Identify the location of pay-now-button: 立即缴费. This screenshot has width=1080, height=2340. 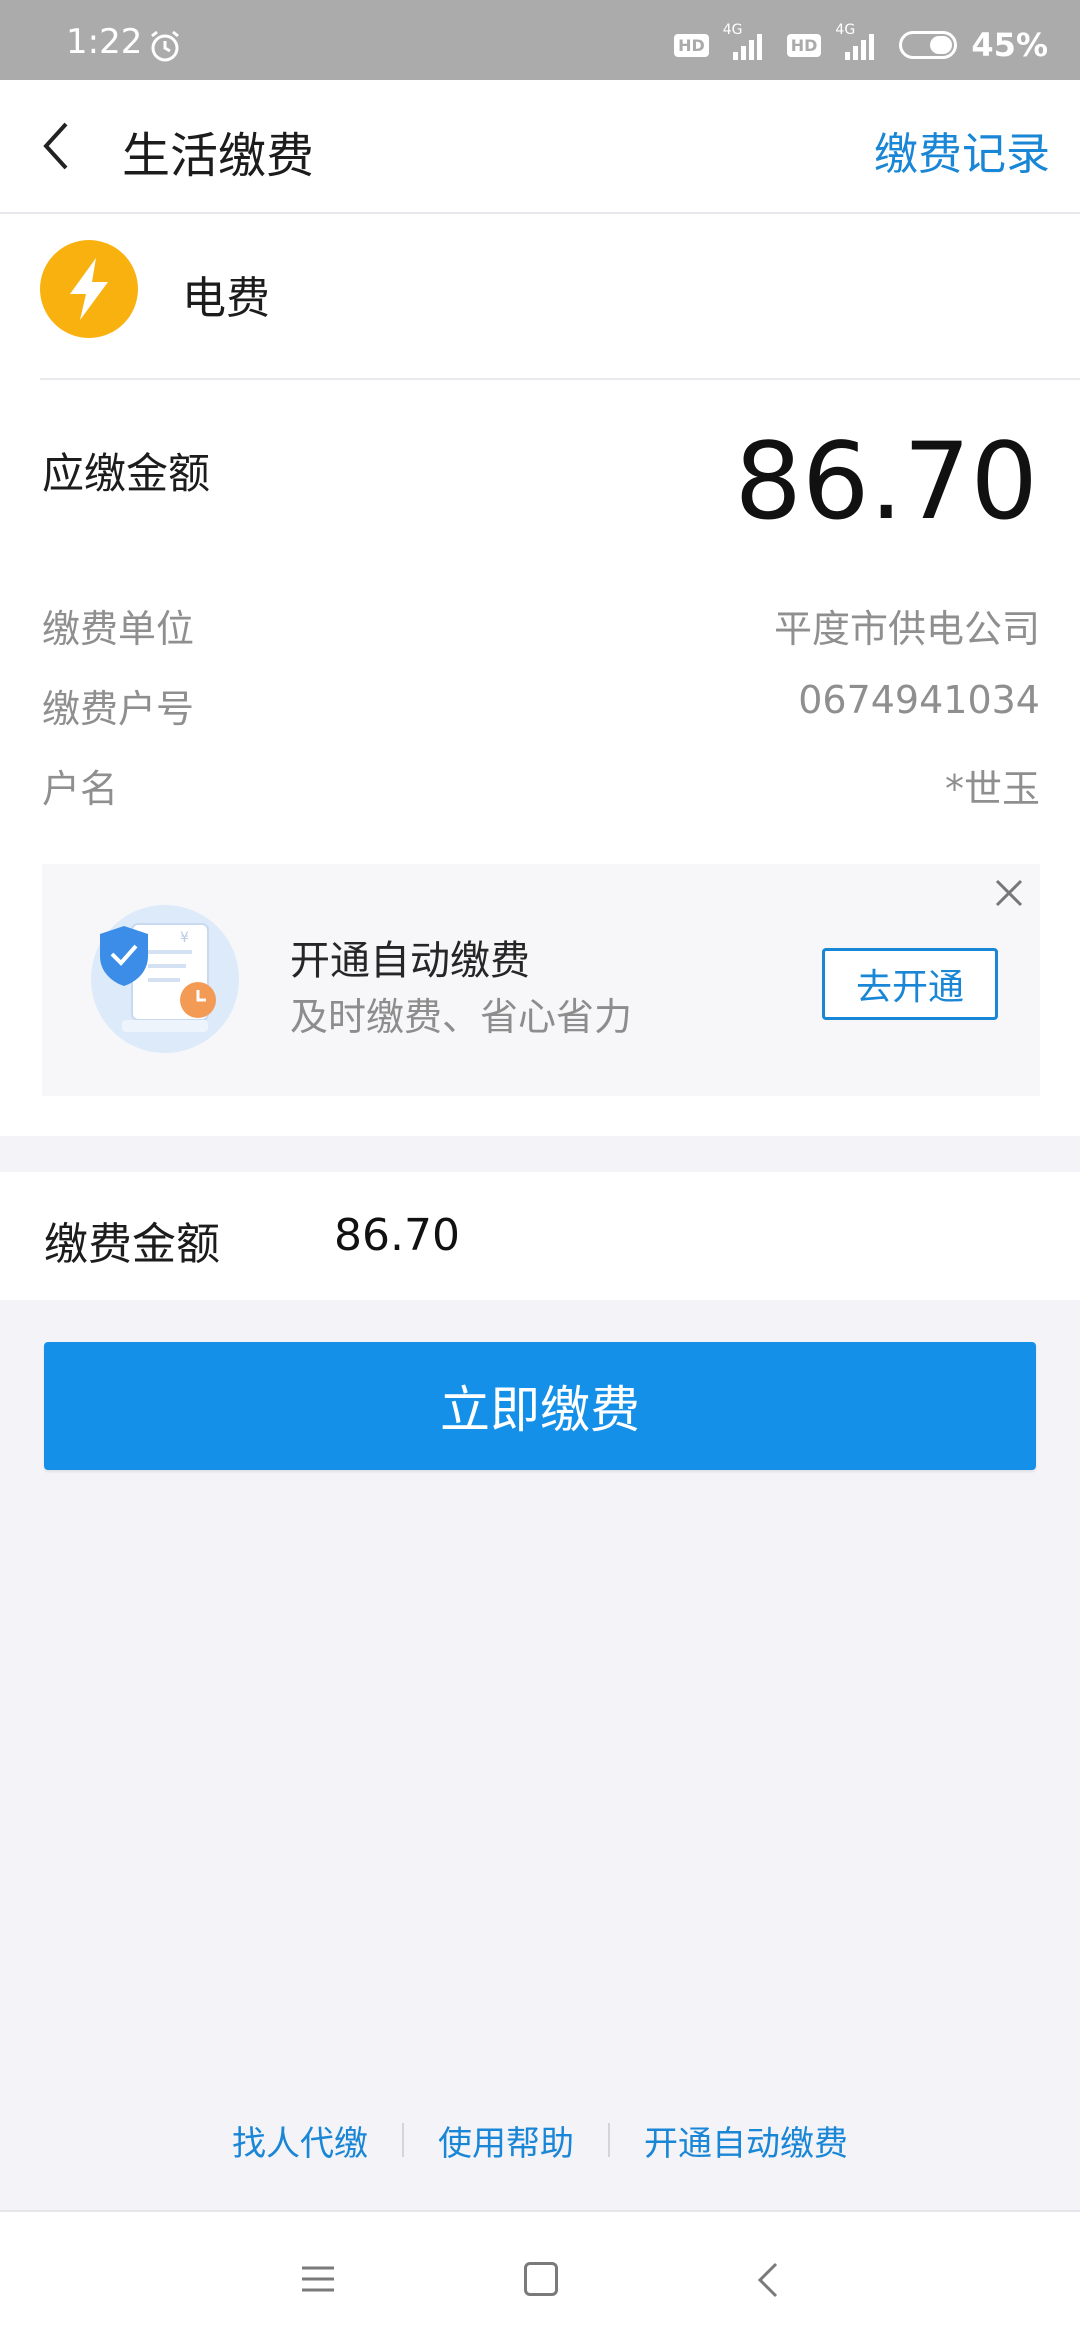
(540, 1406).